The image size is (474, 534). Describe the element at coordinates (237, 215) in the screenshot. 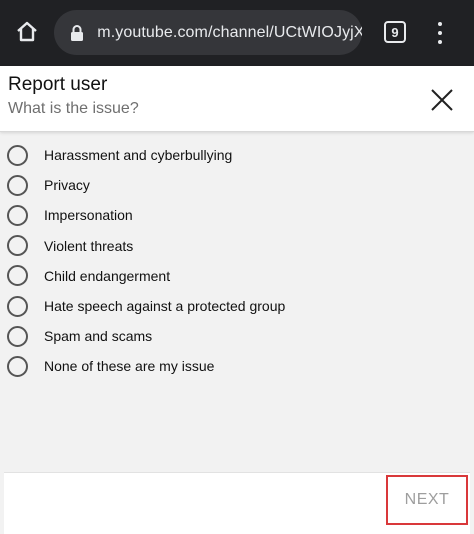

I see `option-impersonation: Impersonation` at that location.